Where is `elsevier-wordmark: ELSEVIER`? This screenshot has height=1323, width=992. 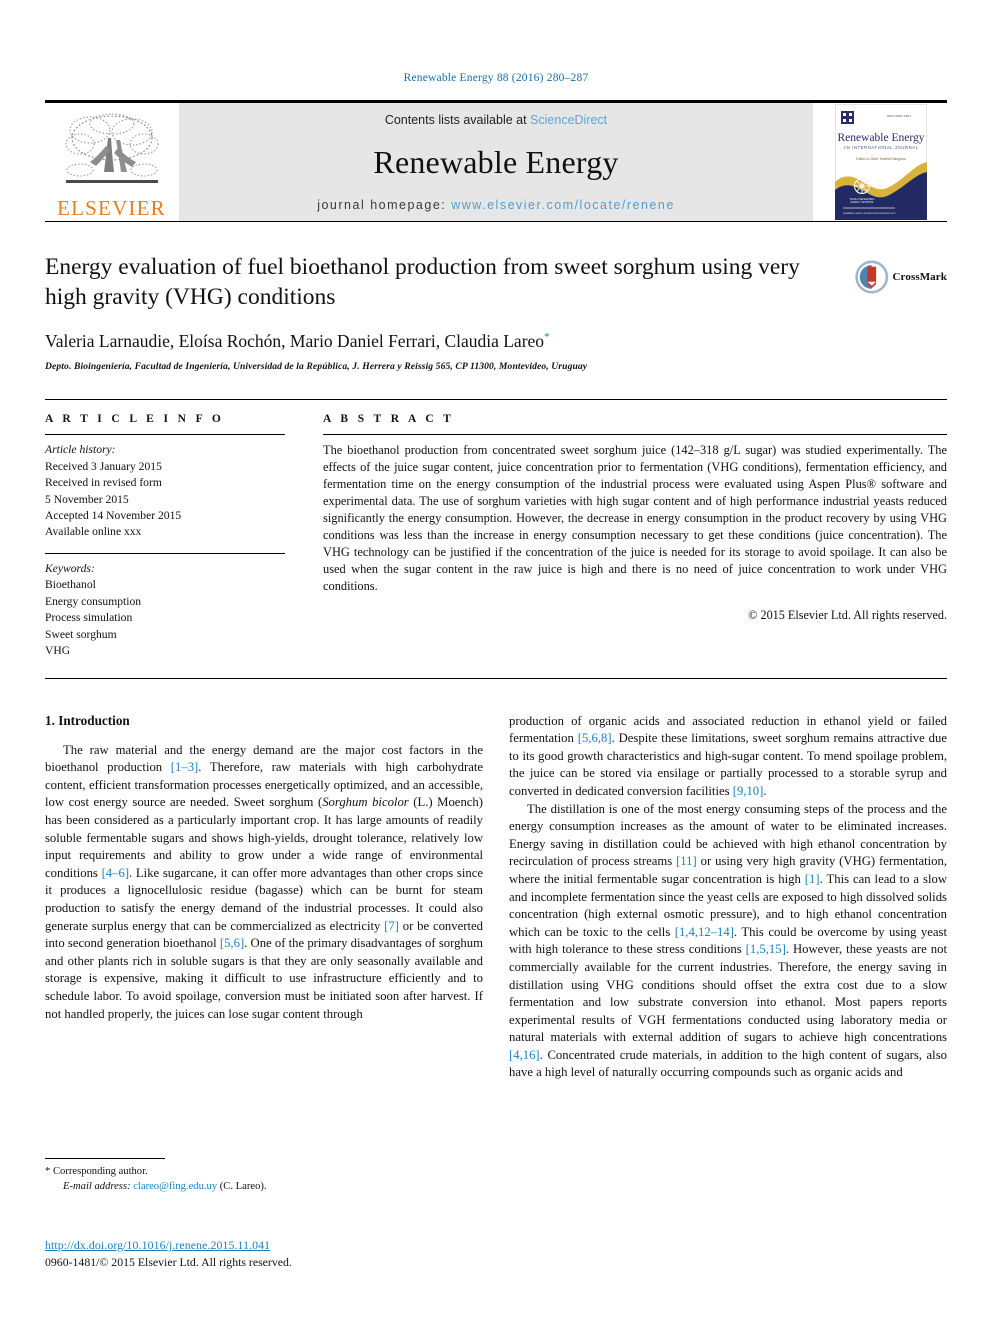
elsevier-wordmark: ELSEVIER is located at coordinates (111, 208).